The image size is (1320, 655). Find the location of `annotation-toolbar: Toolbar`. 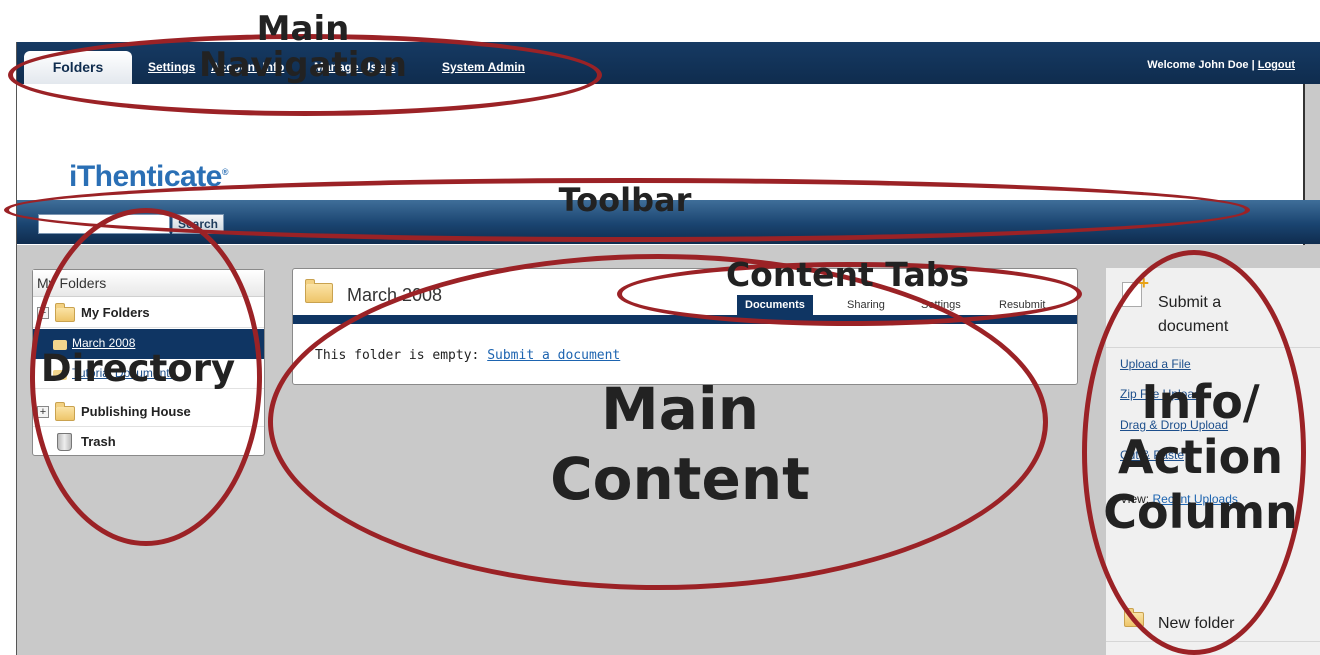

annotation-toolbar: Toolbar is located at coordinates (625, 200).